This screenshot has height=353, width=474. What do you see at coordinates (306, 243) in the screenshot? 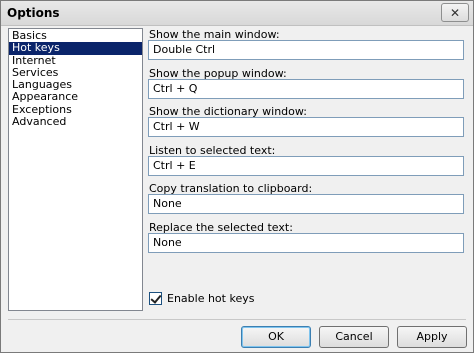
I see `replace-selected-hotkey-field: None` at bounding box center [306, 243].